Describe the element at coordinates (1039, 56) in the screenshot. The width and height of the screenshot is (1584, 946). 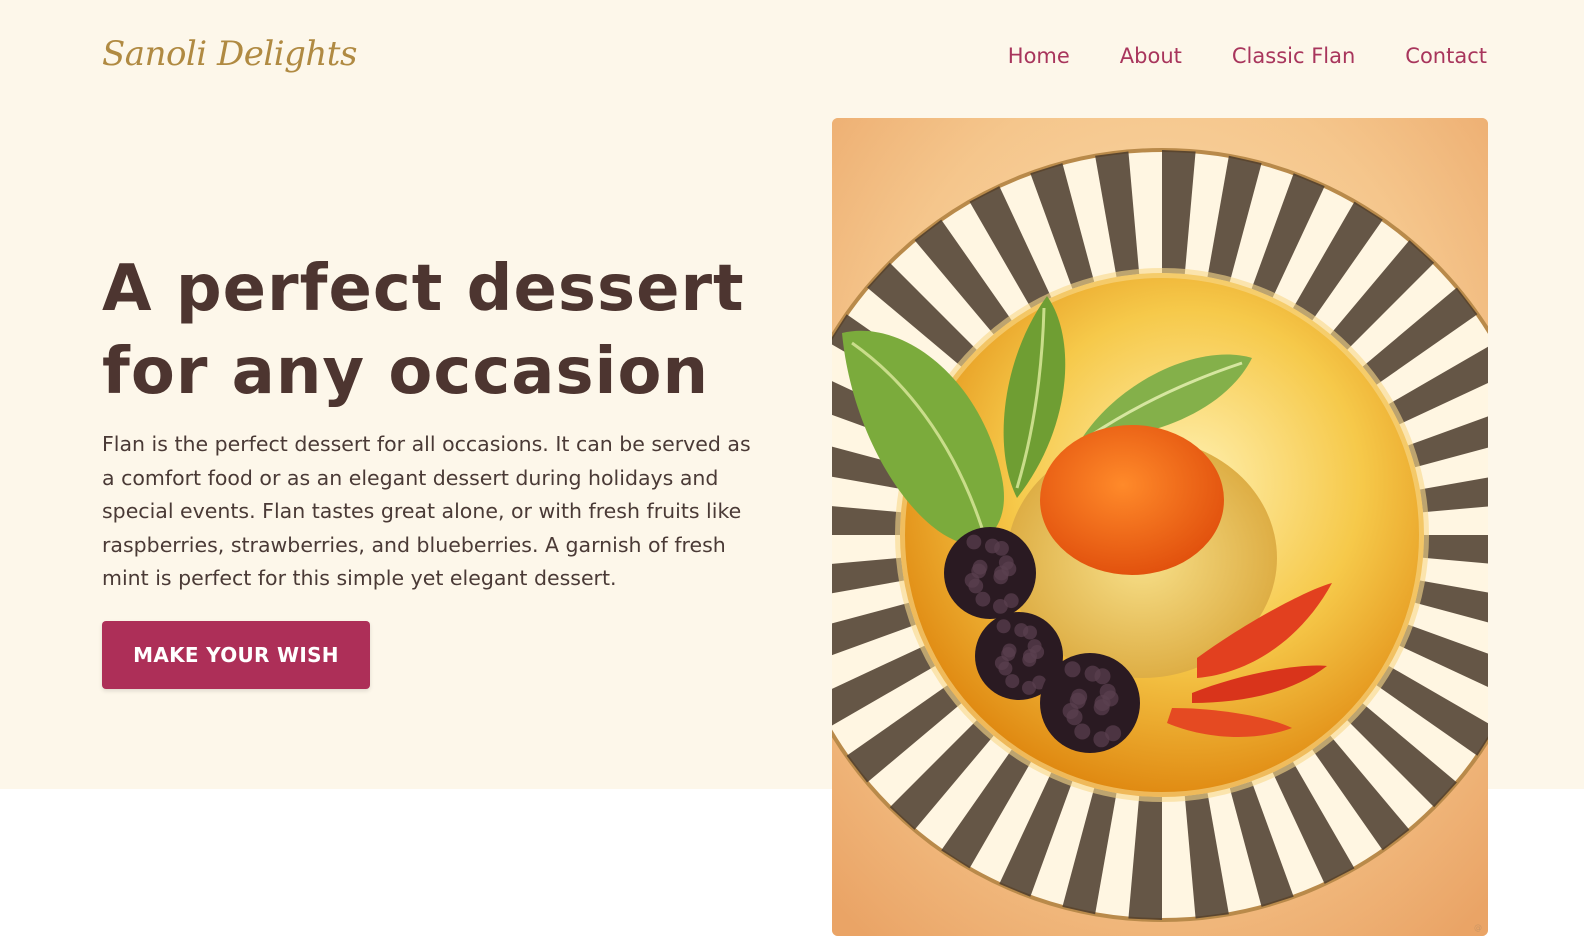
I see `nav-link-home: Home` at that location.